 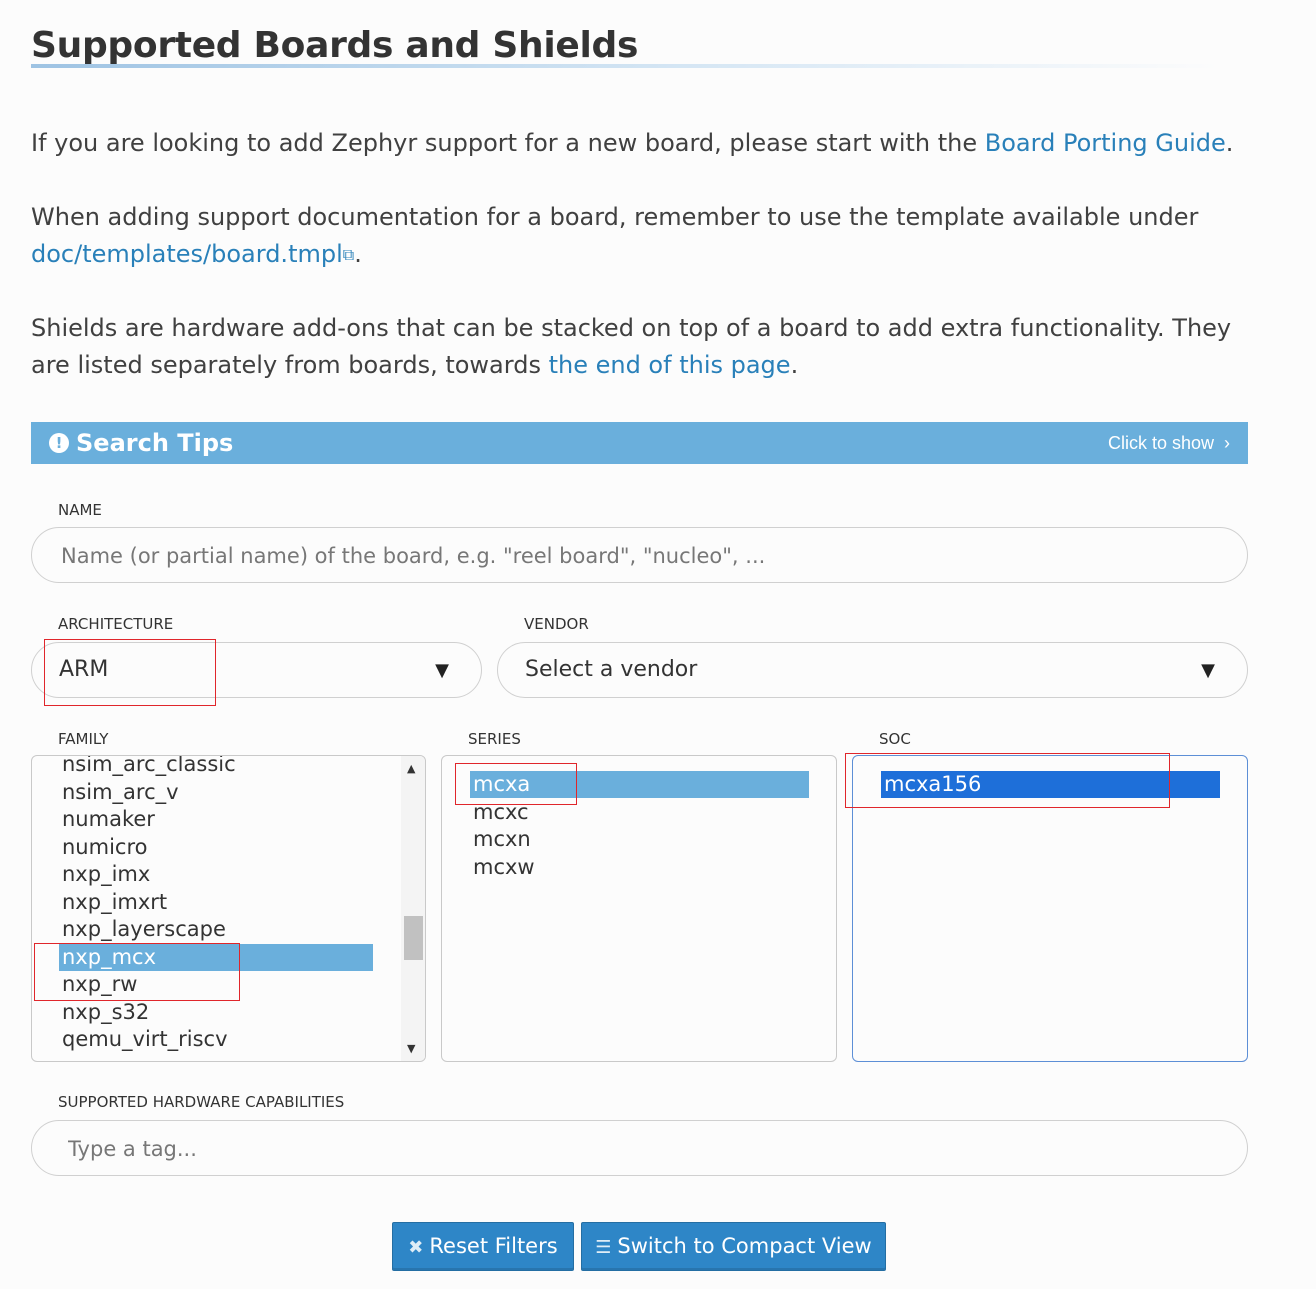 I want to click on chevron-right-icon: ›, so click(x=1224, y=443).